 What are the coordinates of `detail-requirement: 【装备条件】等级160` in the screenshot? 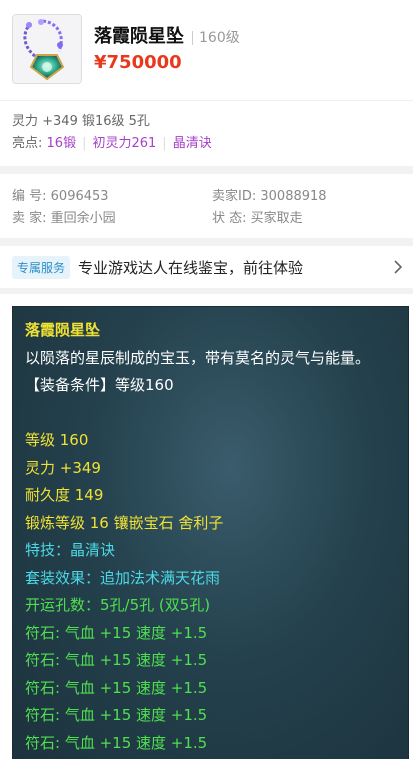 It's located at (99, 385).